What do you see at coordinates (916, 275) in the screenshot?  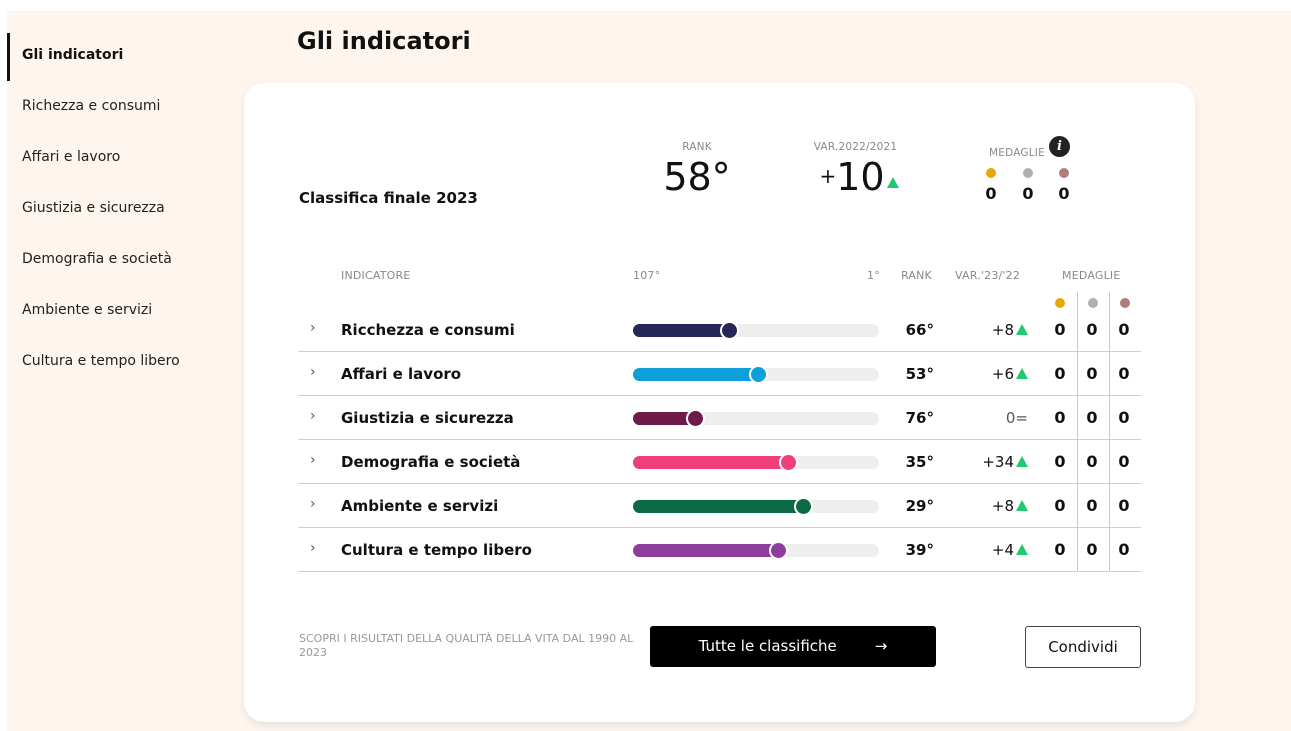 I see `header-rank: RANK` at bounding box center [916, 275].